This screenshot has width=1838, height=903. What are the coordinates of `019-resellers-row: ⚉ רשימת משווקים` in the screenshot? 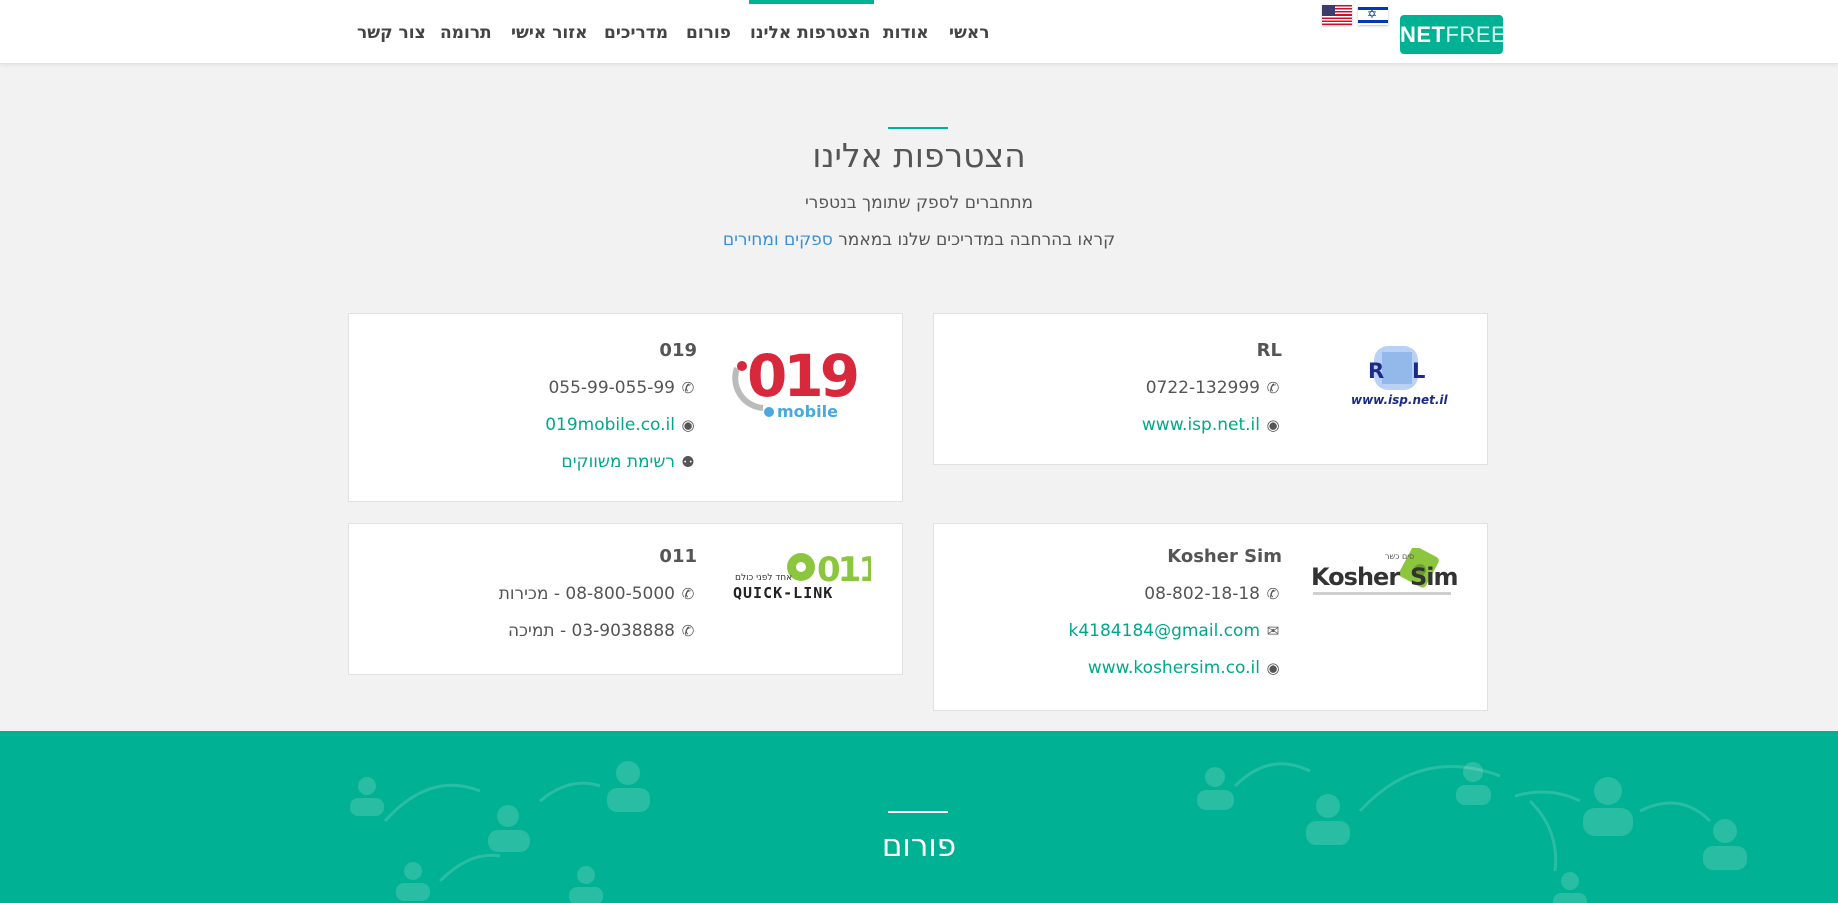 It's located at (621, 462).